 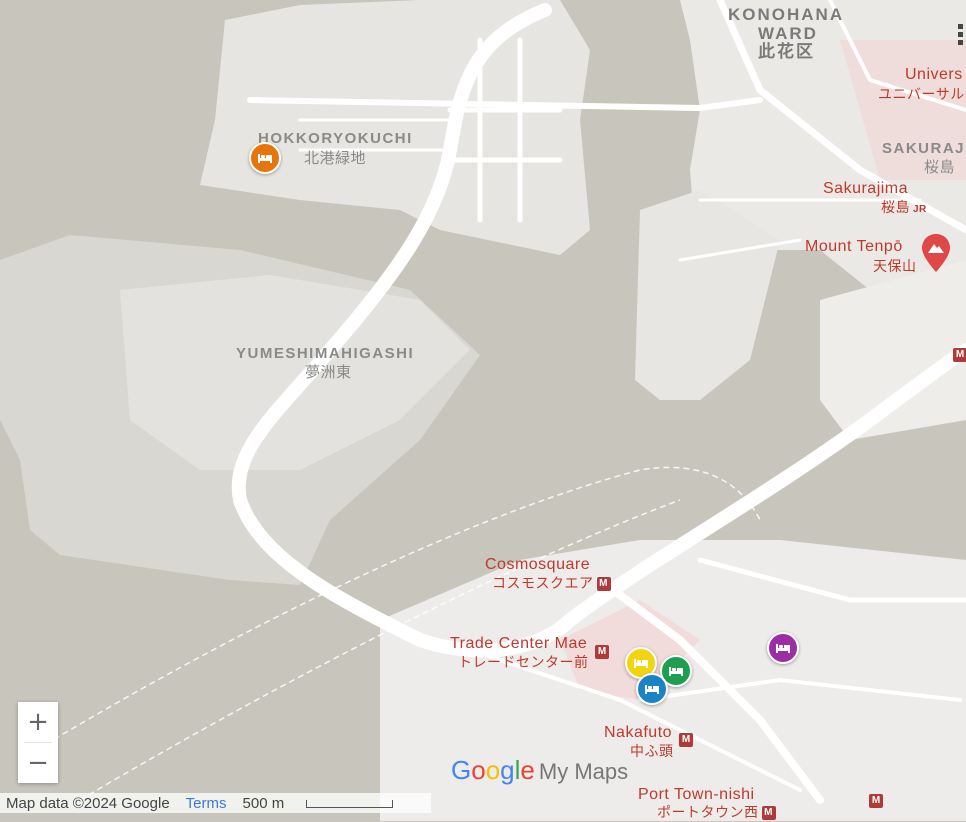 I want to click on more-options-icon, so click(x=961, y=36).